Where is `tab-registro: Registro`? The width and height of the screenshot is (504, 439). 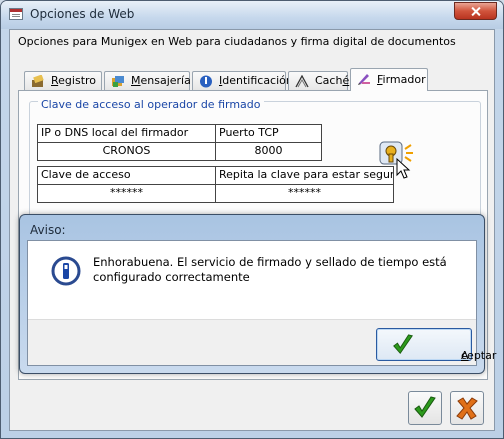
tab-registro: Registro is located at coordinates (63, 80).